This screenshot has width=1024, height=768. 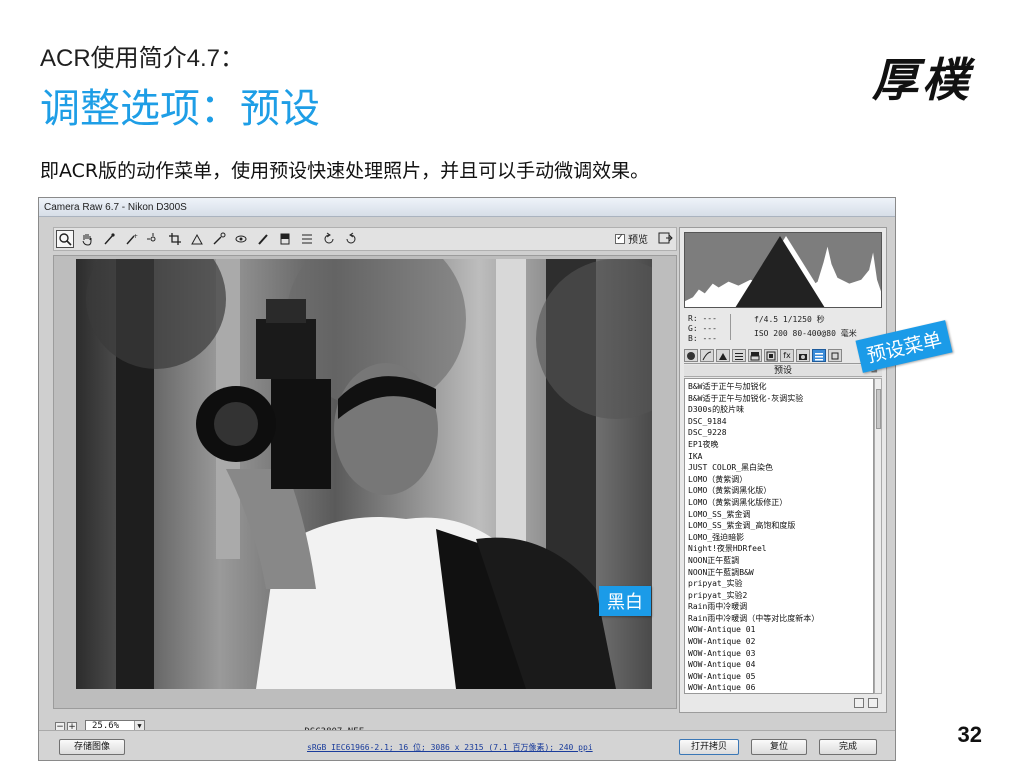 I want to click on presets-header: 预设 ≡, so click(x=783, y=371).